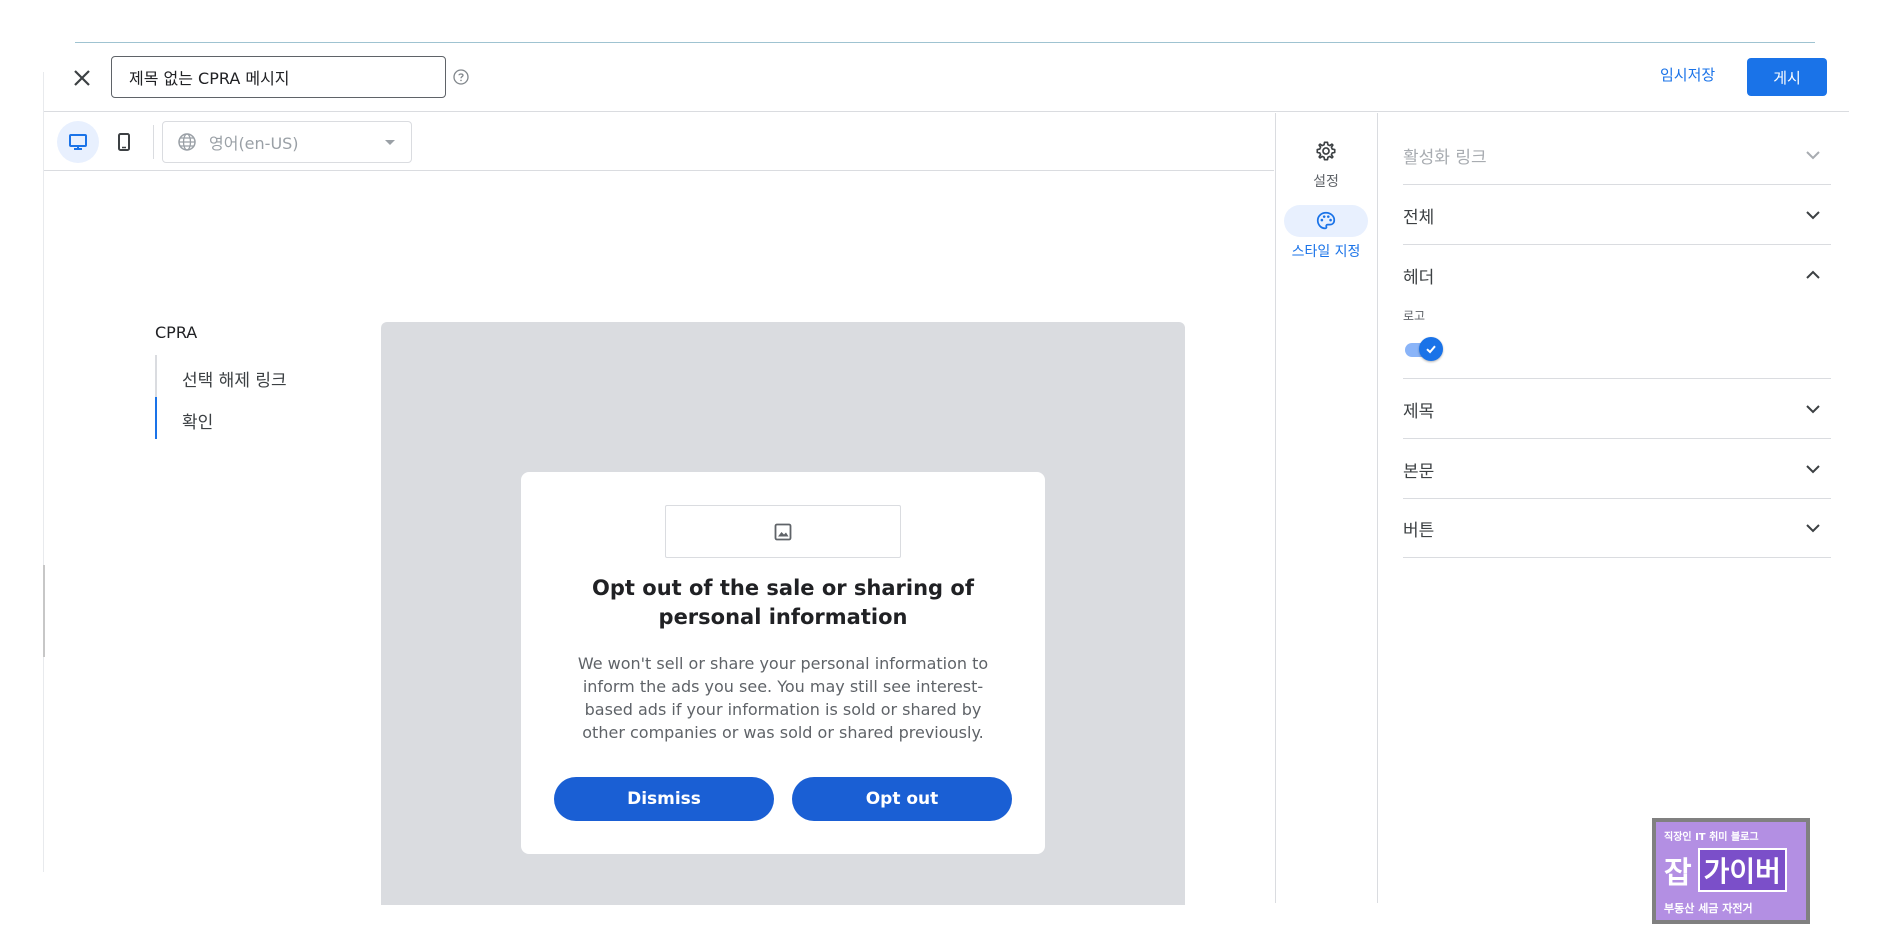 The height and width of the screenshot is (941, 1884). I want to click on check-icon, so click(1431, 349).